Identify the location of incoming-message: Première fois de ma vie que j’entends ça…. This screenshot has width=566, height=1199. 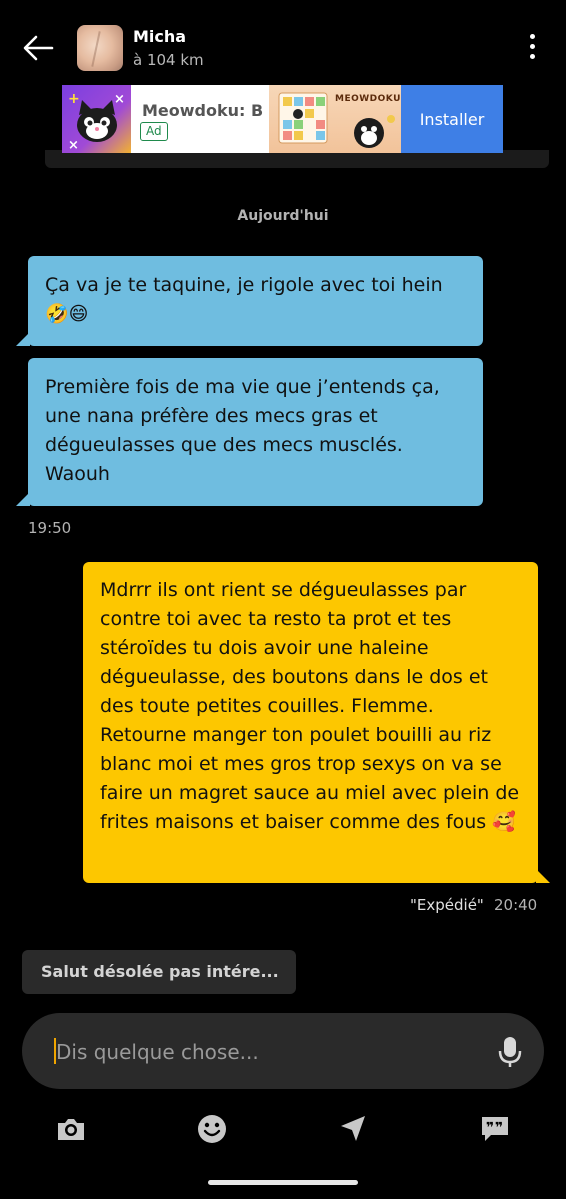
(255, 432).